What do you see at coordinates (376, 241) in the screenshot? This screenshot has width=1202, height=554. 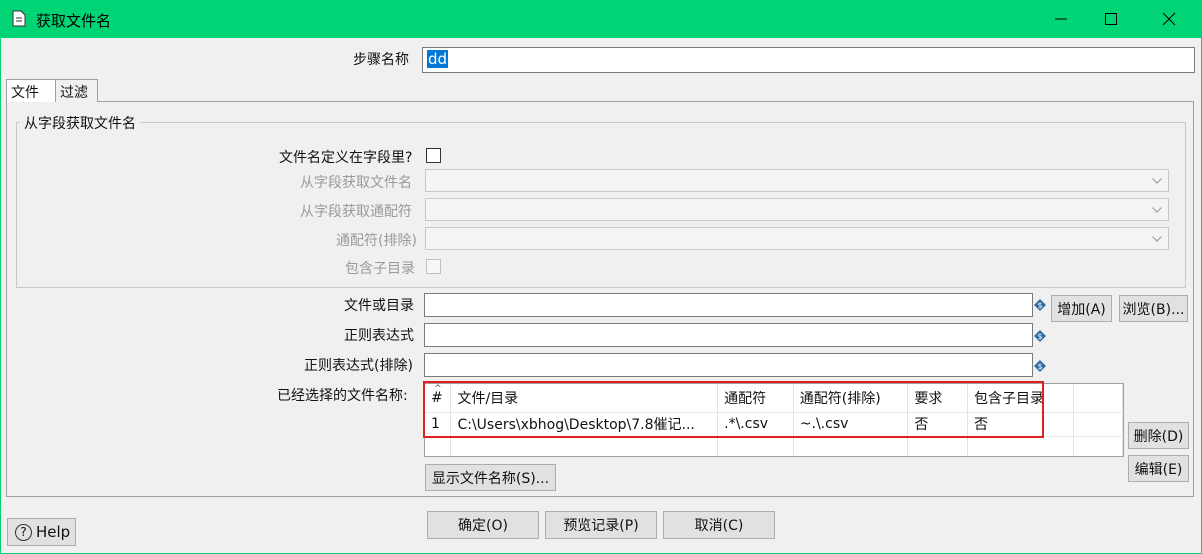 I see `exclude-wildcard-label: 通配符(排除)` at bounding box center [376, 241].